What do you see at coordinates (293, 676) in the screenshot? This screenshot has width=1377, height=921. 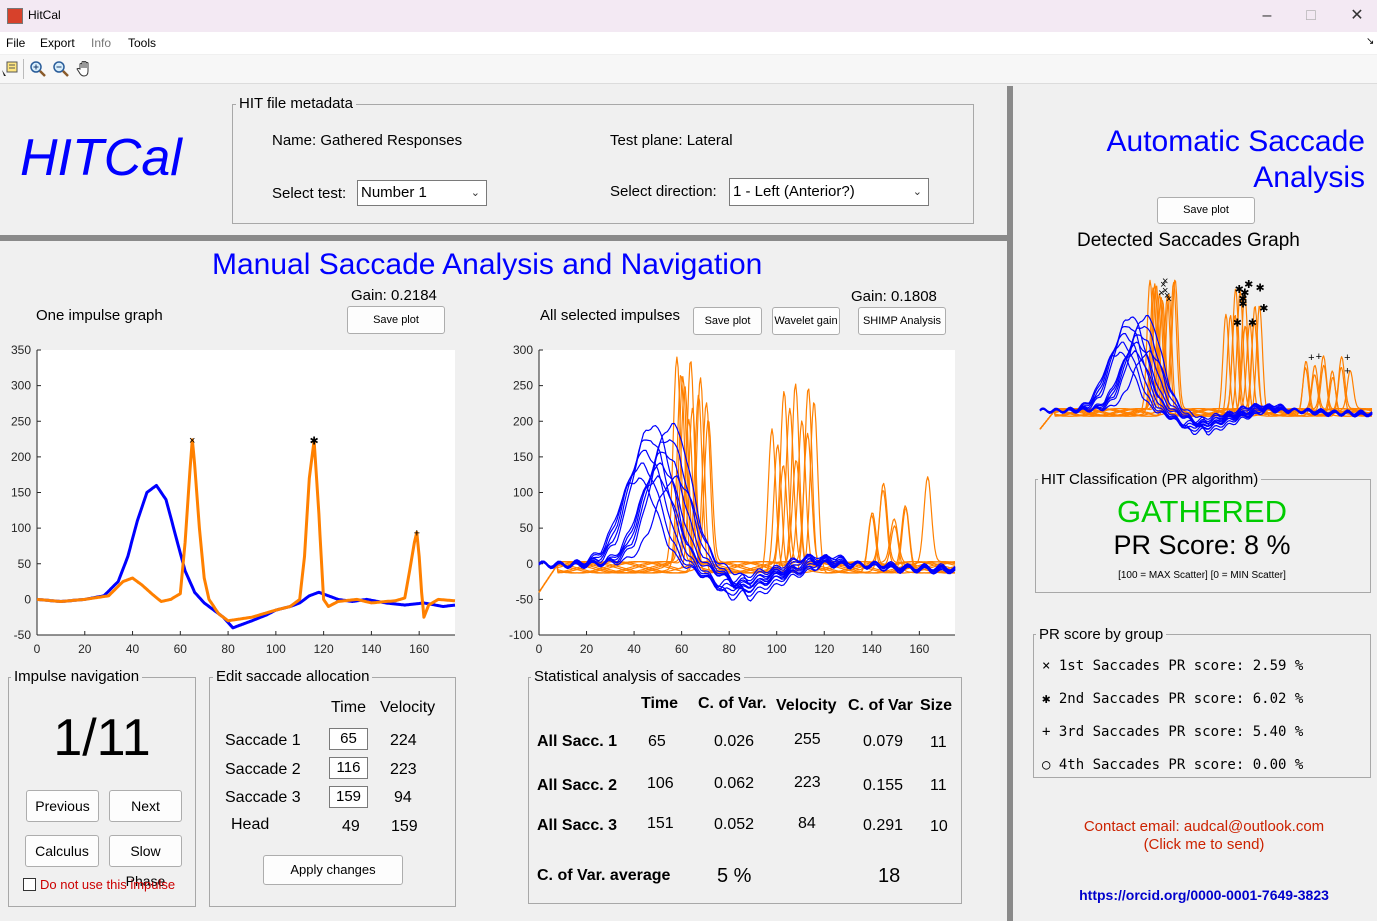 I see `edit-legend: Edit saccade allocation` at bounding box center [293, 676].